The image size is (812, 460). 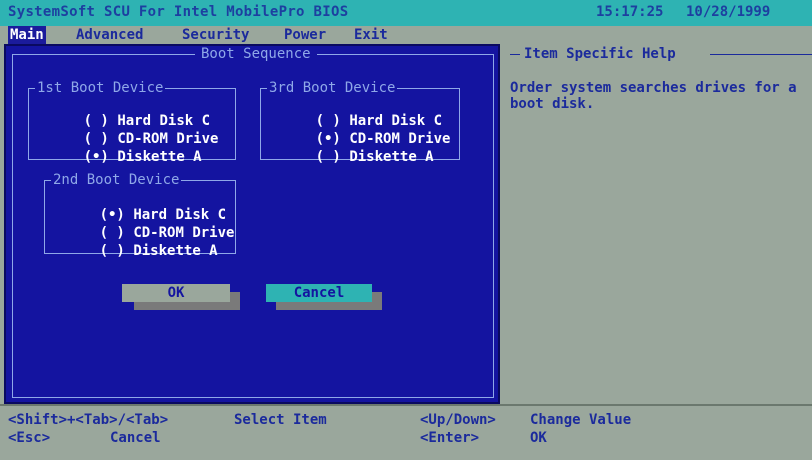 I want to click on action-cancel: Cancel, so click(x=135, y=438).